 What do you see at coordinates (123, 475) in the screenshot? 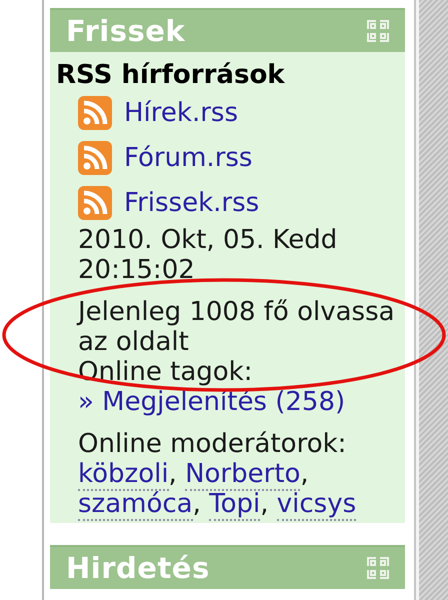
I see `moderator-link: köbzoli` at bounding box center [123, 475].